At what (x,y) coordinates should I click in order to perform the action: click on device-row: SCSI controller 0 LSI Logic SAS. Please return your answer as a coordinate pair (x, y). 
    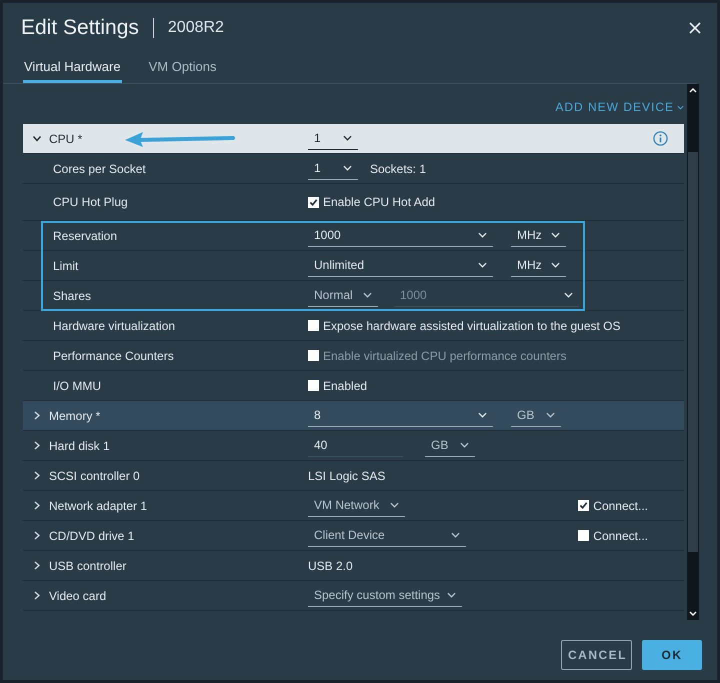
    Looking at the image, I should click on (353, 476).